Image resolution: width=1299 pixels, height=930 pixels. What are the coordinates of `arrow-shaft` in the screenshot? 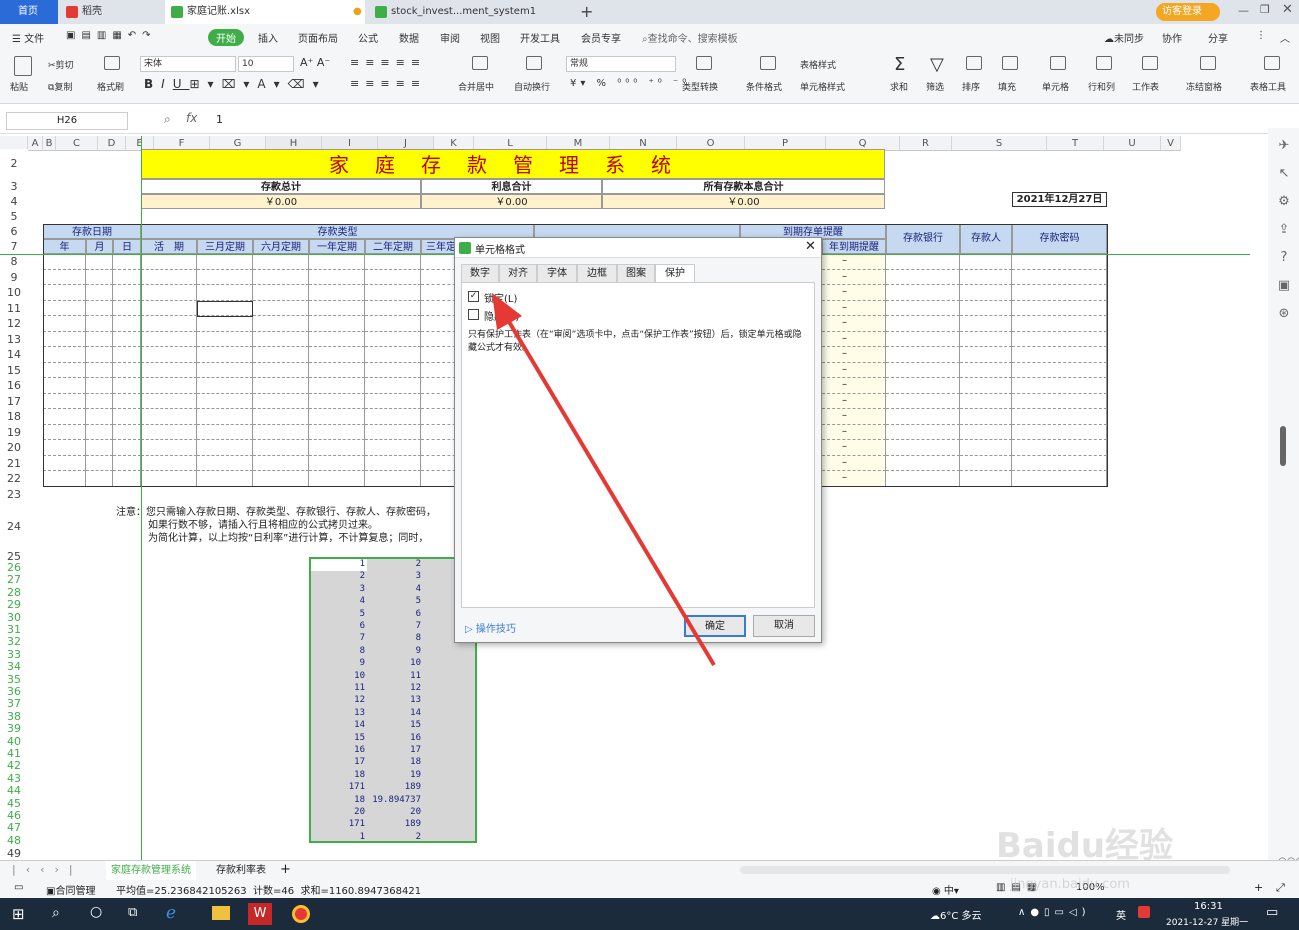 It's located at (608, 487).